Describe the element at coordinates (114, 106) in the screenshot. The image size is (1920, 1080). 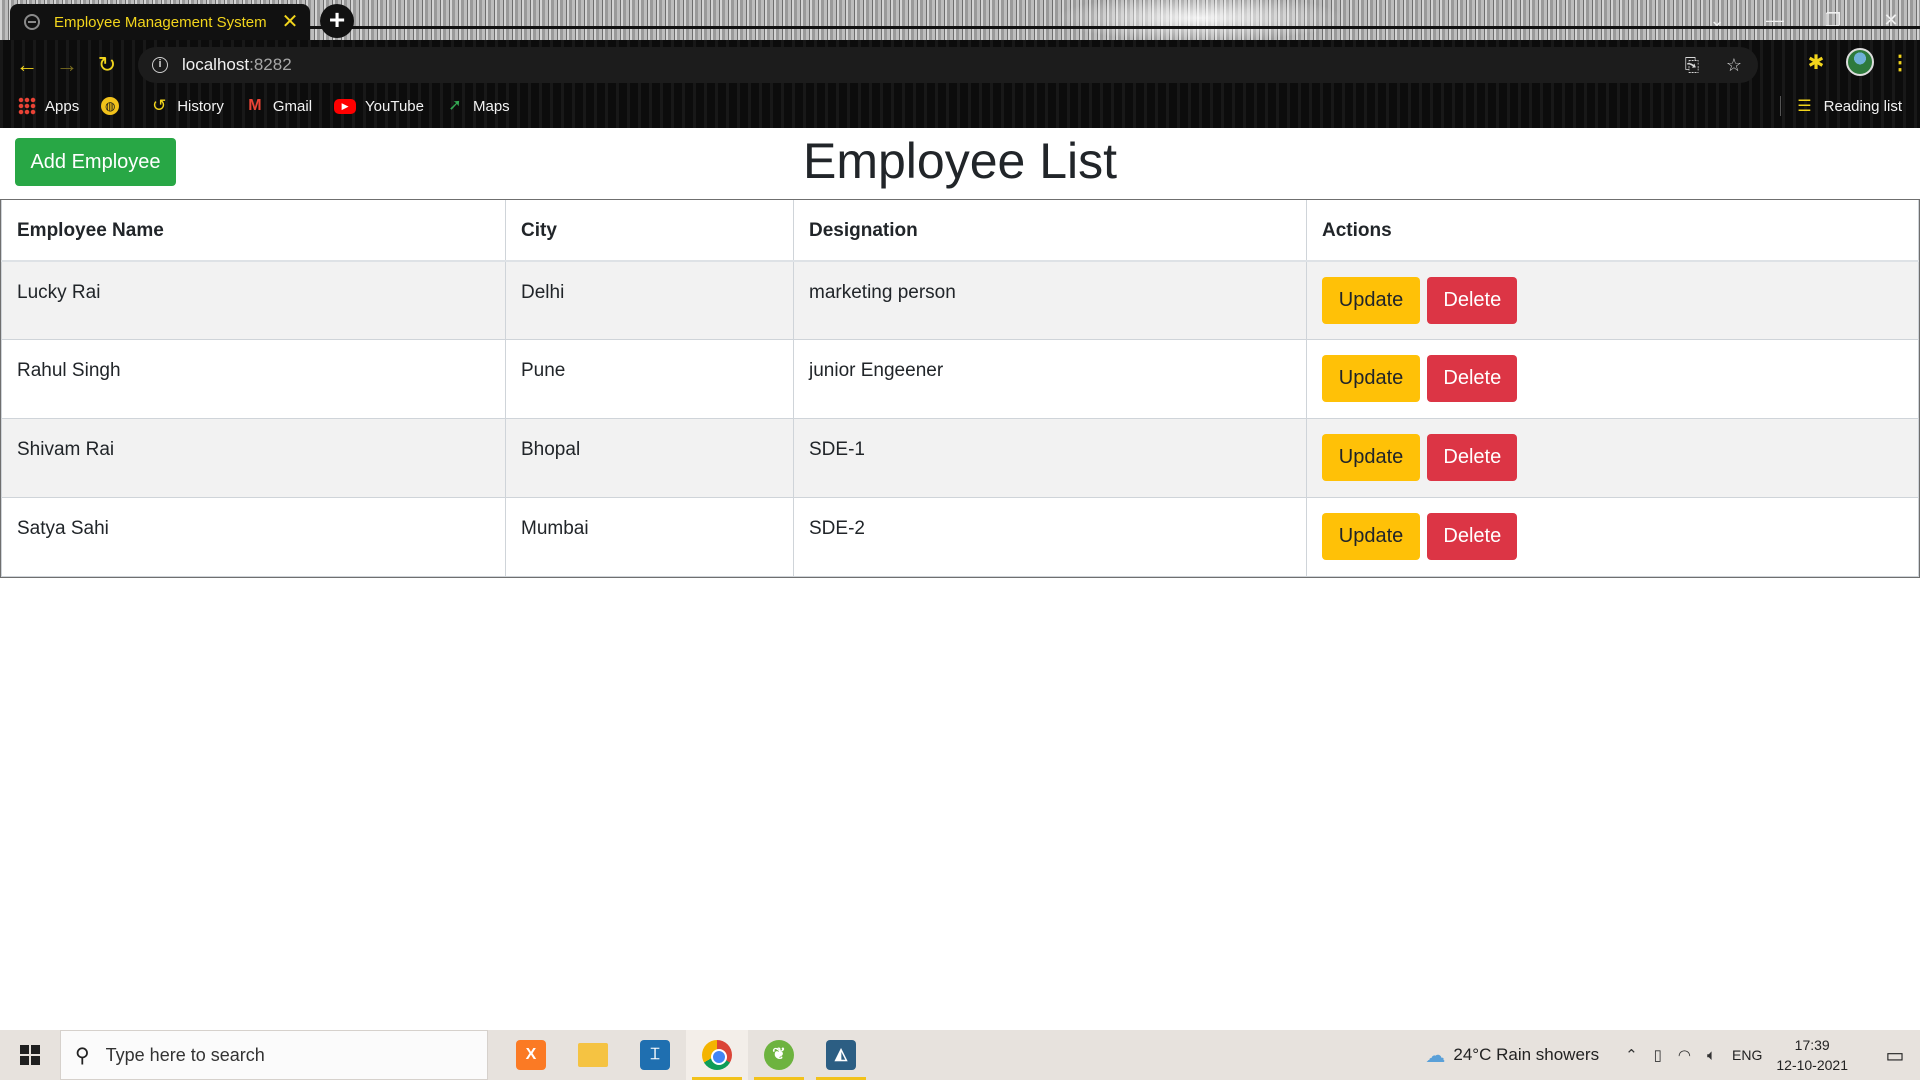
I see `bookmark-globe: ◍` at that location.